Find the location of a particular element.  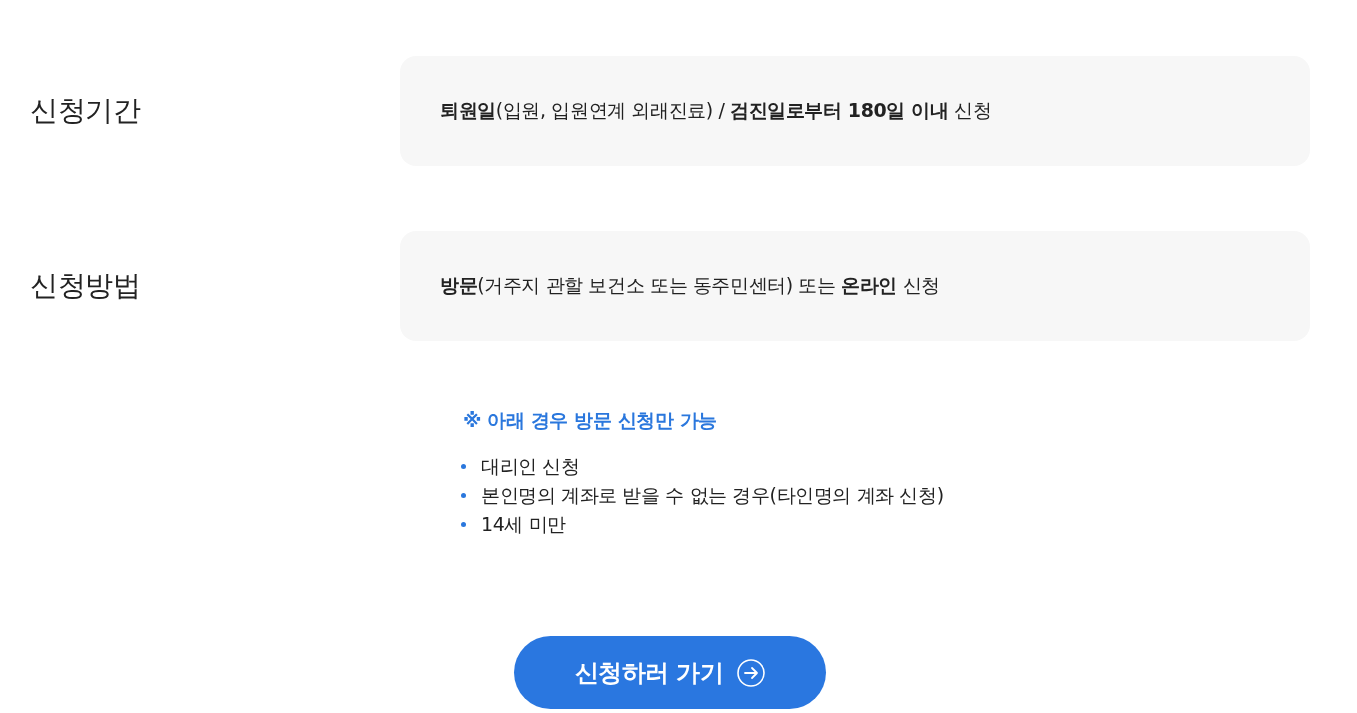

arrow-circle-icon is located at coordinates (751, 672).